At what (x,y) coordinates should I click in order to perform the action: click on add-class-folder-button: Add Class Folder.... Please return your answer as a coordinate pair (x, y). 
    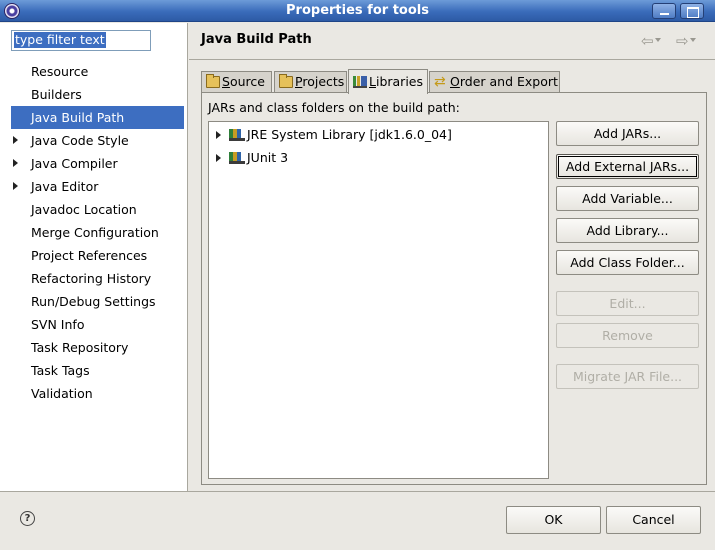
    Looking at the image, I should click on (627, 262).